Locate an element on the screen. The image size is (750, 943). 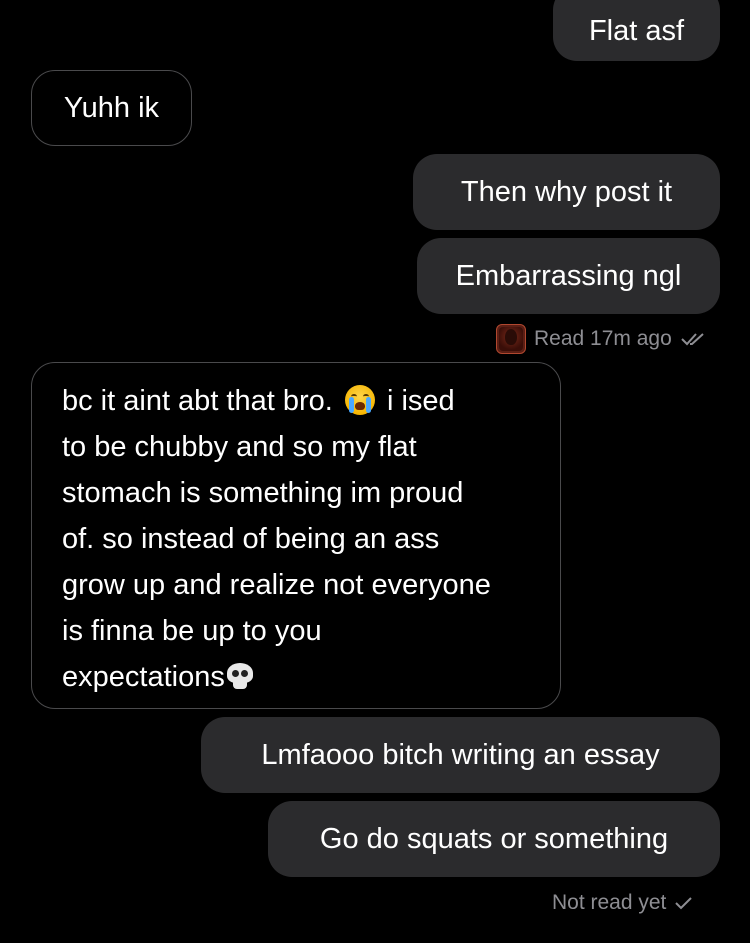
outgoing-message: Then why post it is located at coordinates (566, 192).